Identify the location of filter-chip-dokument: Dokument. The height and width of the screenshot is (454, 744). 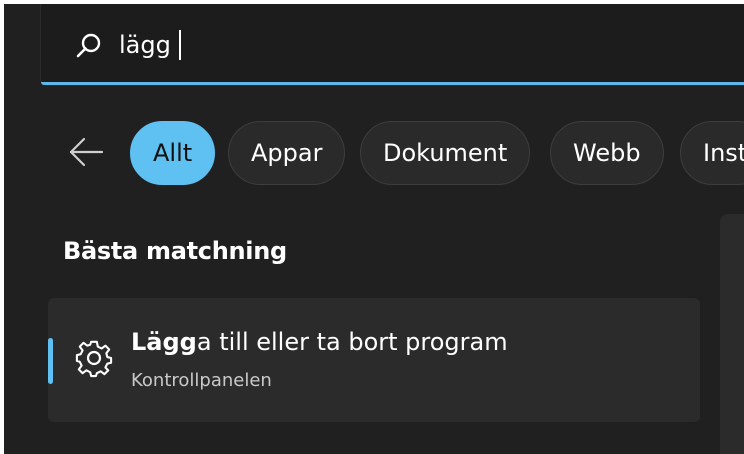
(445, 153).